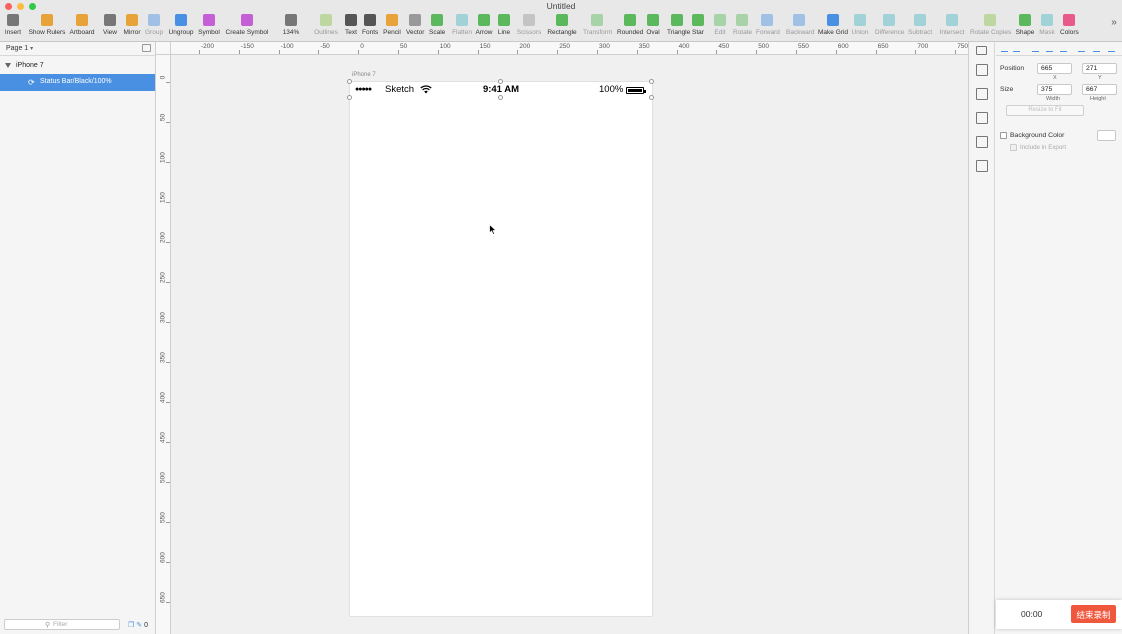 The height and width of the screenshot is (634, 1122). Describe the element at coordinates (1035, 49) in the screenshot. I see `align-center-icon` at that location.